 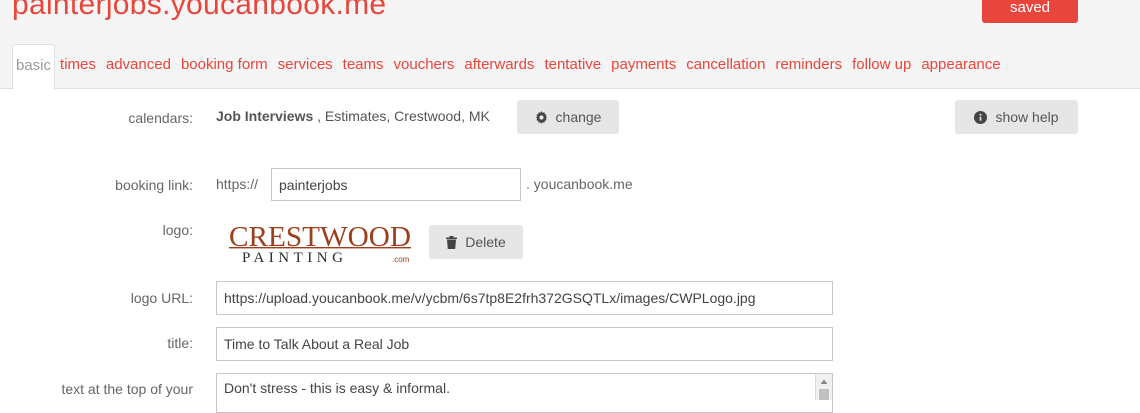 I want to click on tab-appearance: appearance, so click(x=960, y=66).